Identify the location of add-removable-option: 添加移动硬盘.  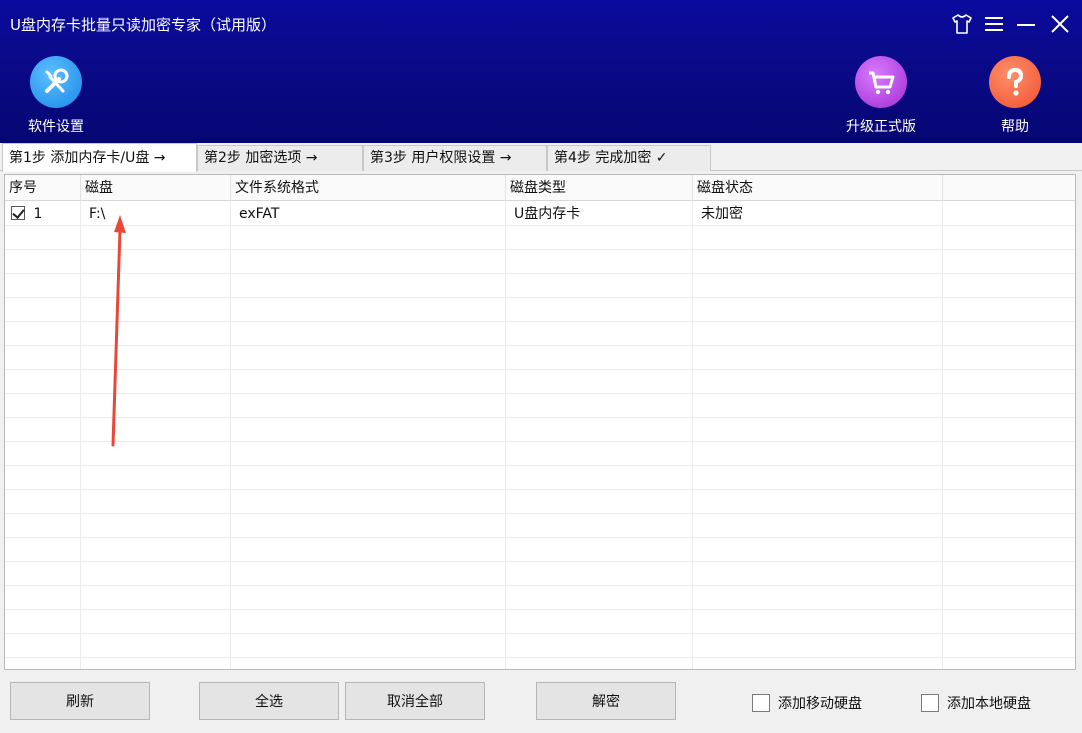
(807, 703).